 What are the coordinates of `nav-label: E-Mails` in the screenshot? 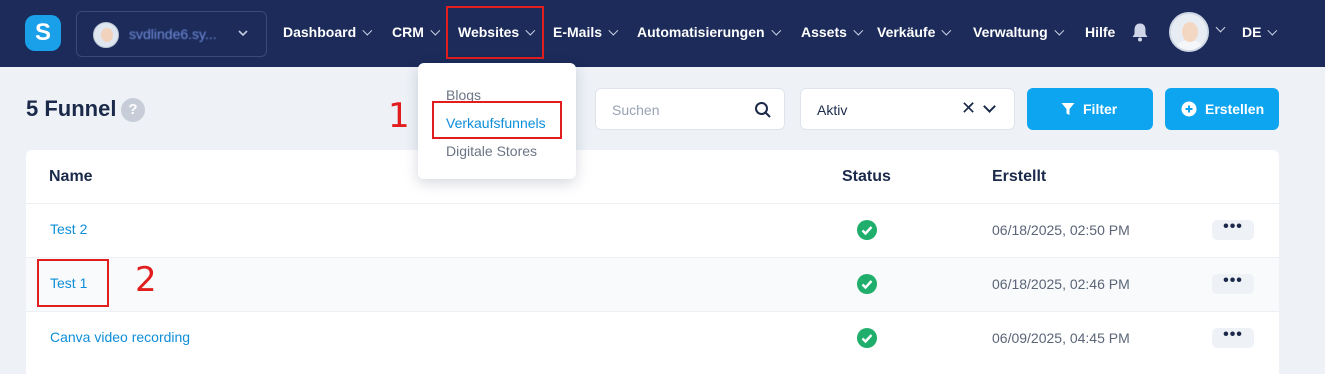 It's located at (578, 32).